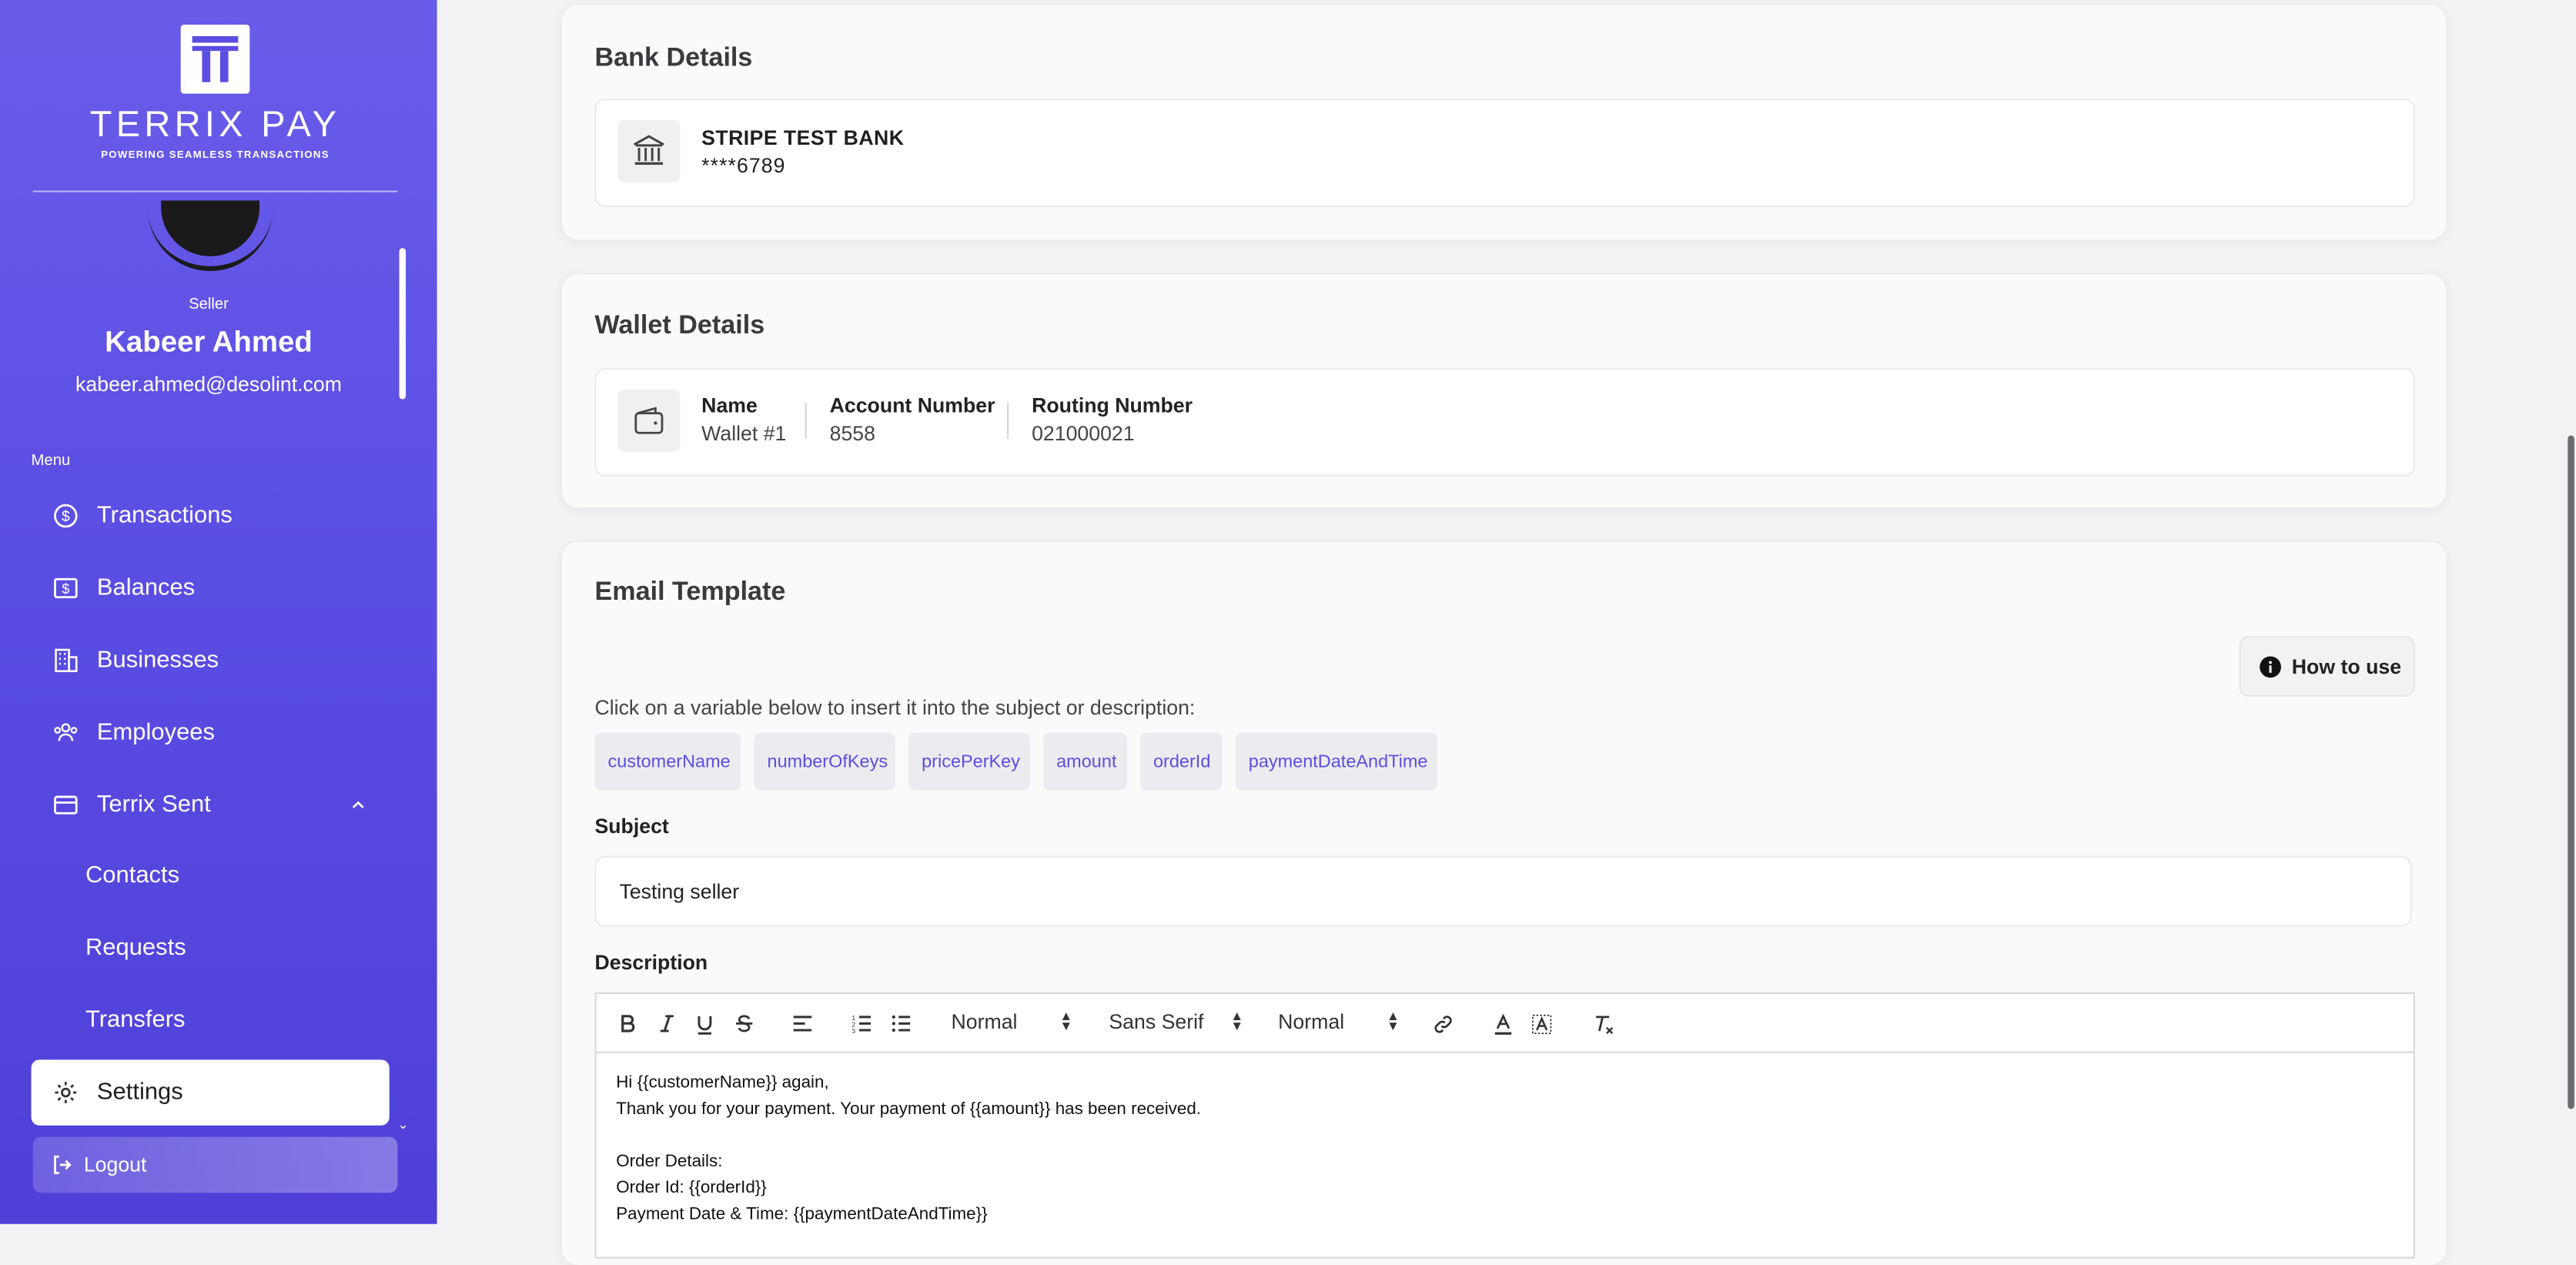 This screenshot has height=1265, width=2576. Describe the element at coordinates (1505, 153) in the screenshot. I see `bank-account-row: STRIPE TEST BANK ****6789` at that location.